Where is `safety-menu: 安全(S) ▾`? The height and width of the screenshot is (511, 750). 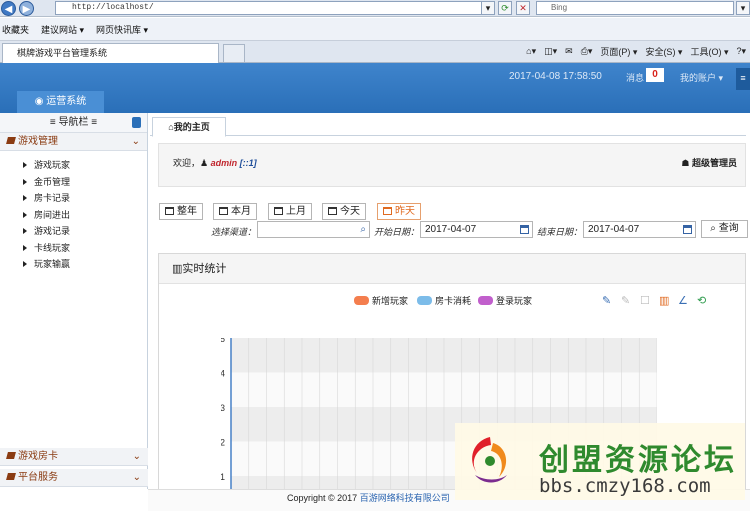
safety-menu: 安全(S) ▾ is located at coordinates (663, 51).